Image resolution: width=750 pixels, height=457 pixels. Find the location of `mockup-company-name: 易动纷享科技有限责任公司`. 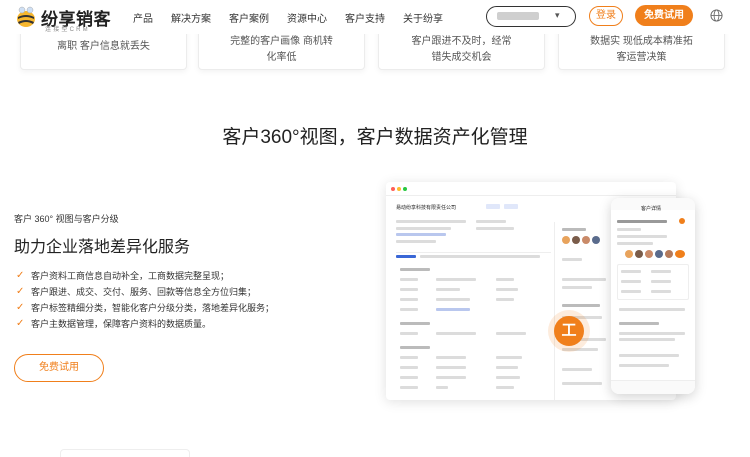

mockup-company-name: 易动纷享科技有限责任公司 is located at coordinates (426, 208).